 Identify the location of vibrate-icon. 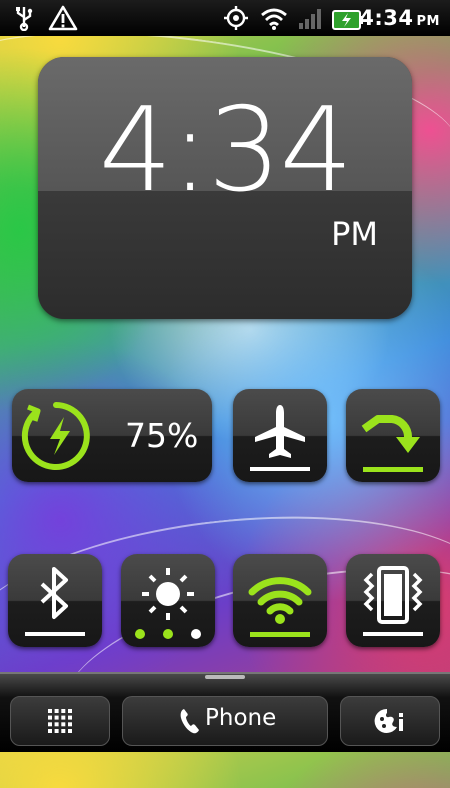
(393, 601).